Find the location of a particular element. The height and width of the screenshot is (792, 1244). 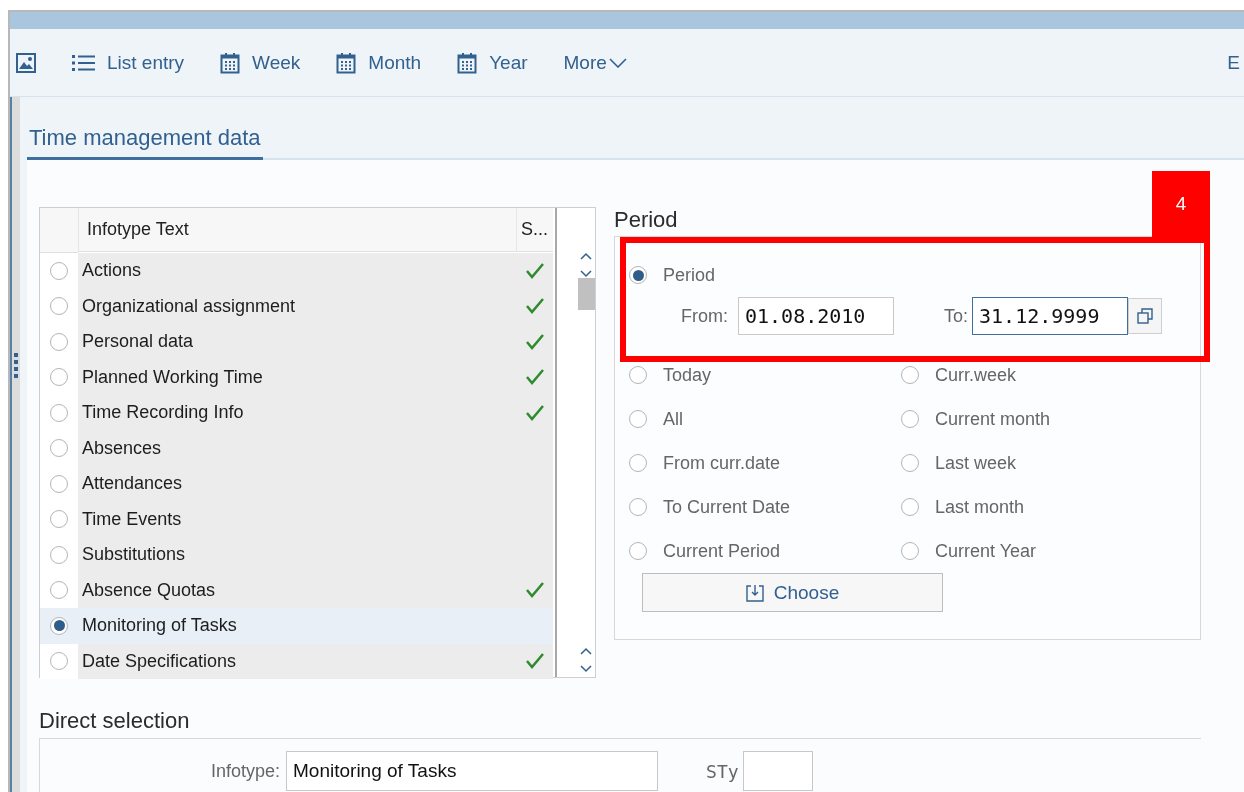

column-header: Infotype Text is located at coordinates (297, 230).